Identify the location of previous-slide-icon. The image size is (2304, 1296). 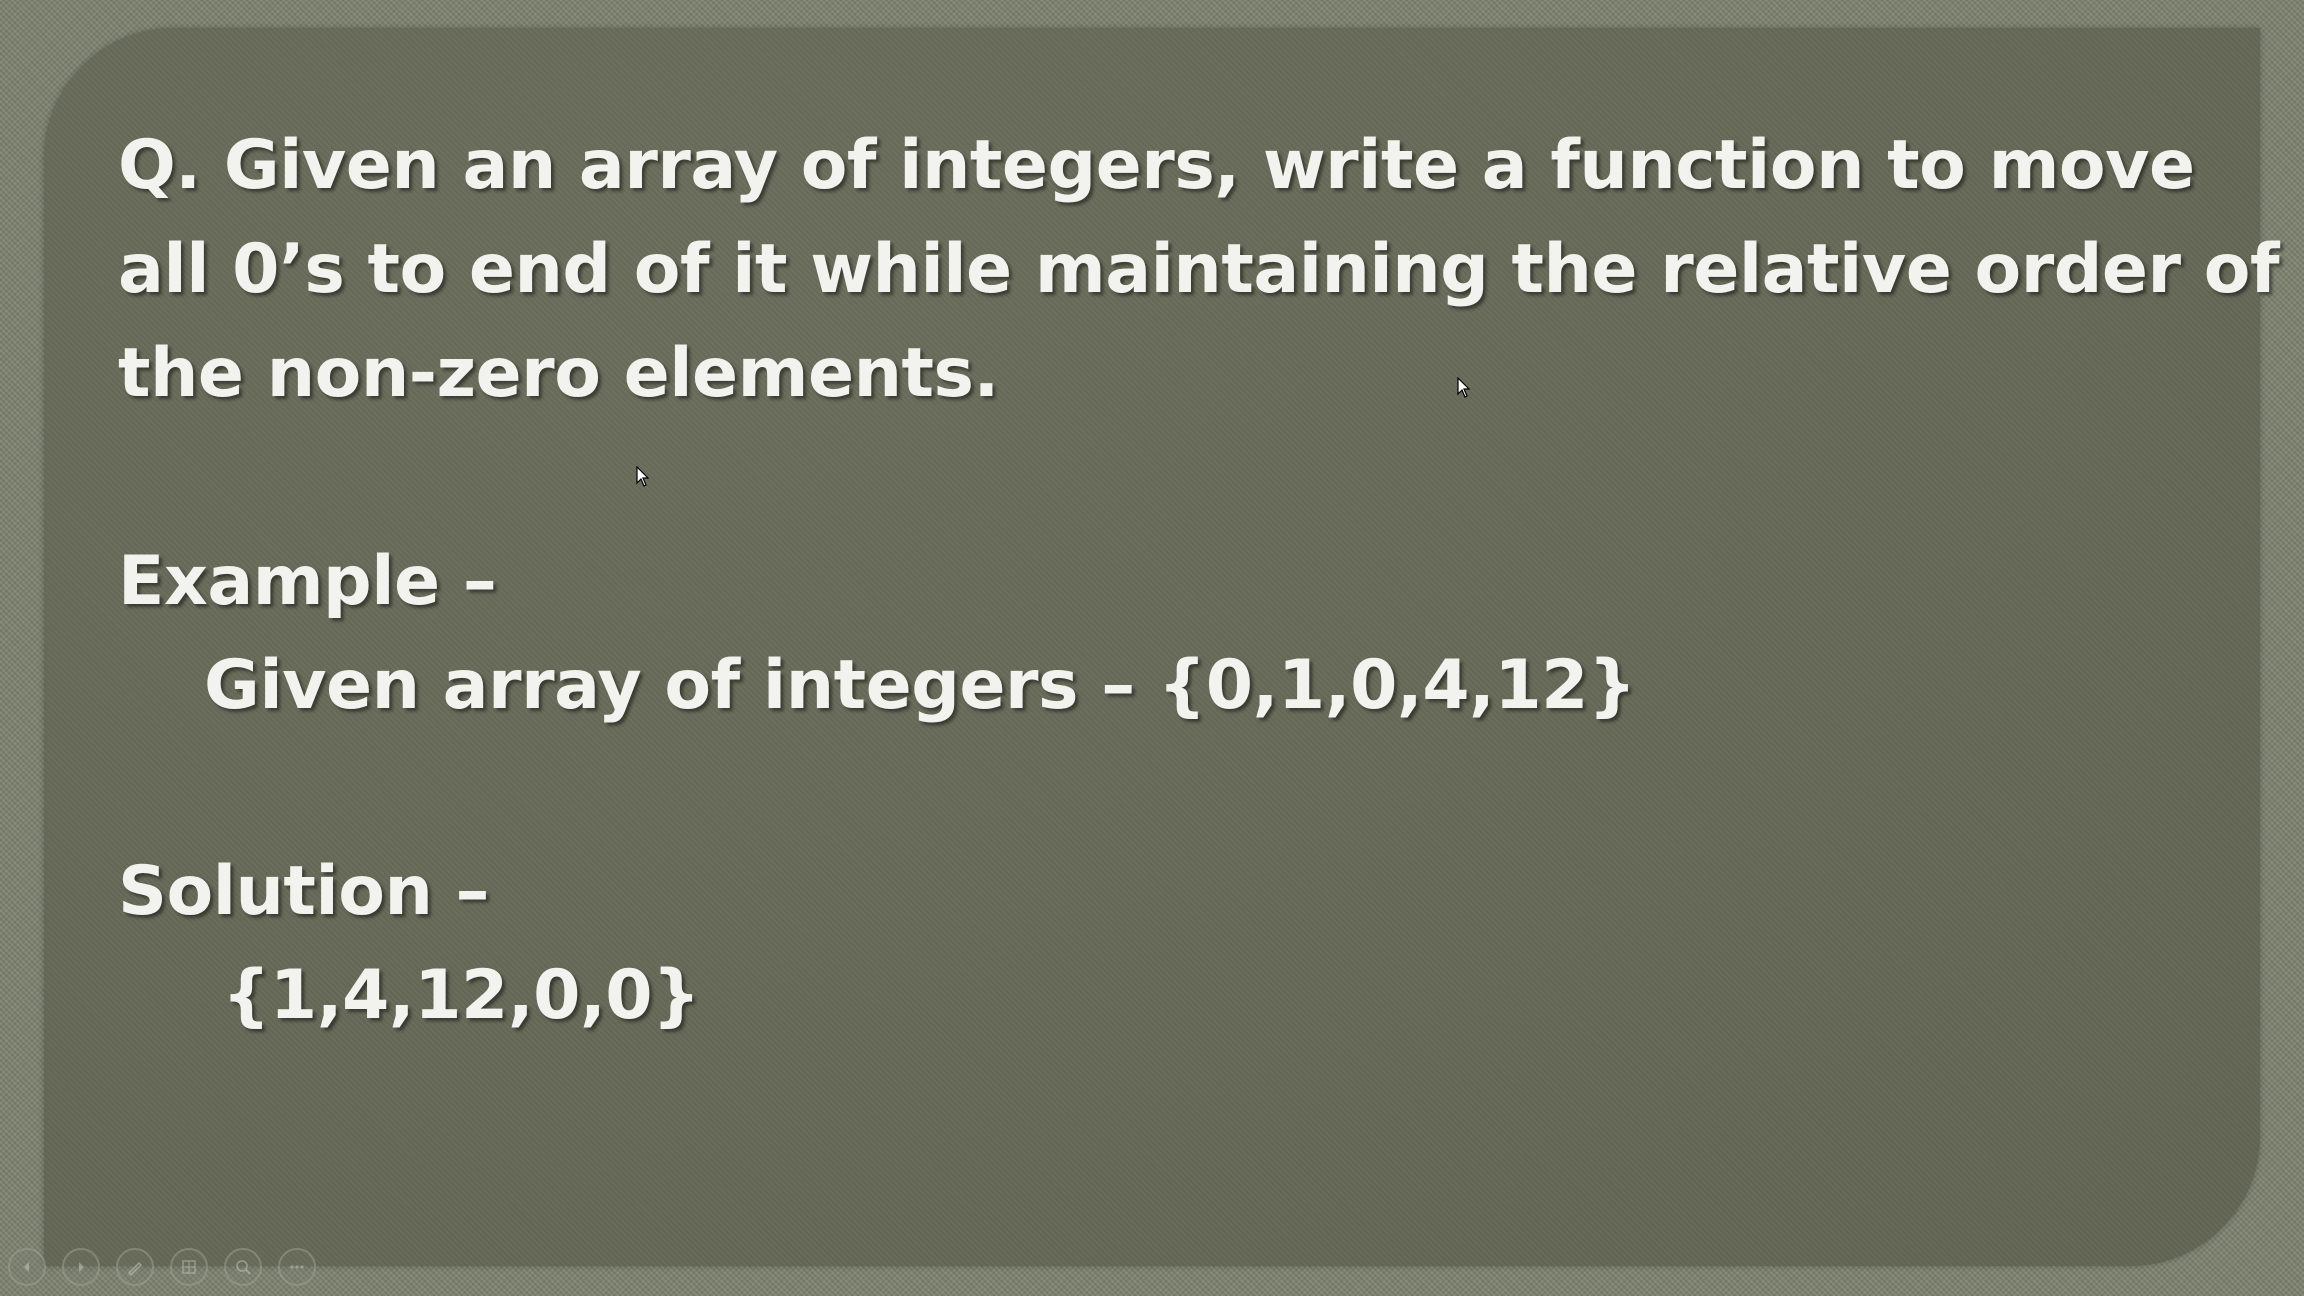
(26, 1267).